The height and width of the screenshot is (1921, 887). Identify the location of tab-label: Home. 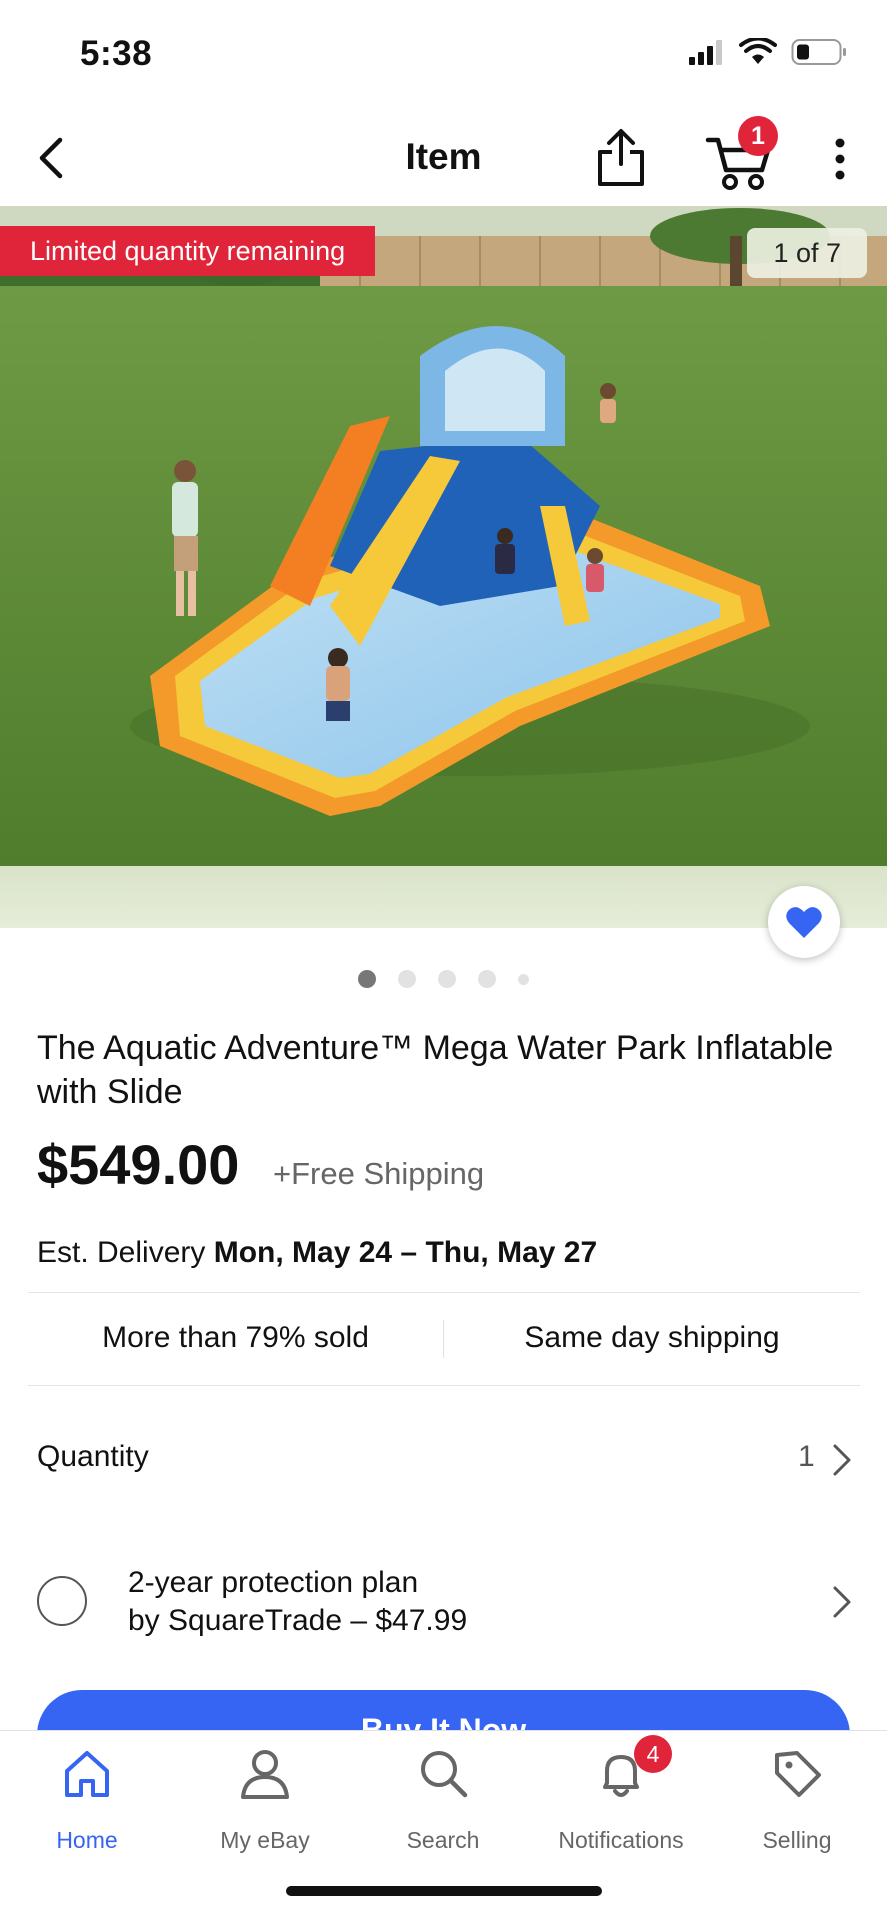
(87, 1840).